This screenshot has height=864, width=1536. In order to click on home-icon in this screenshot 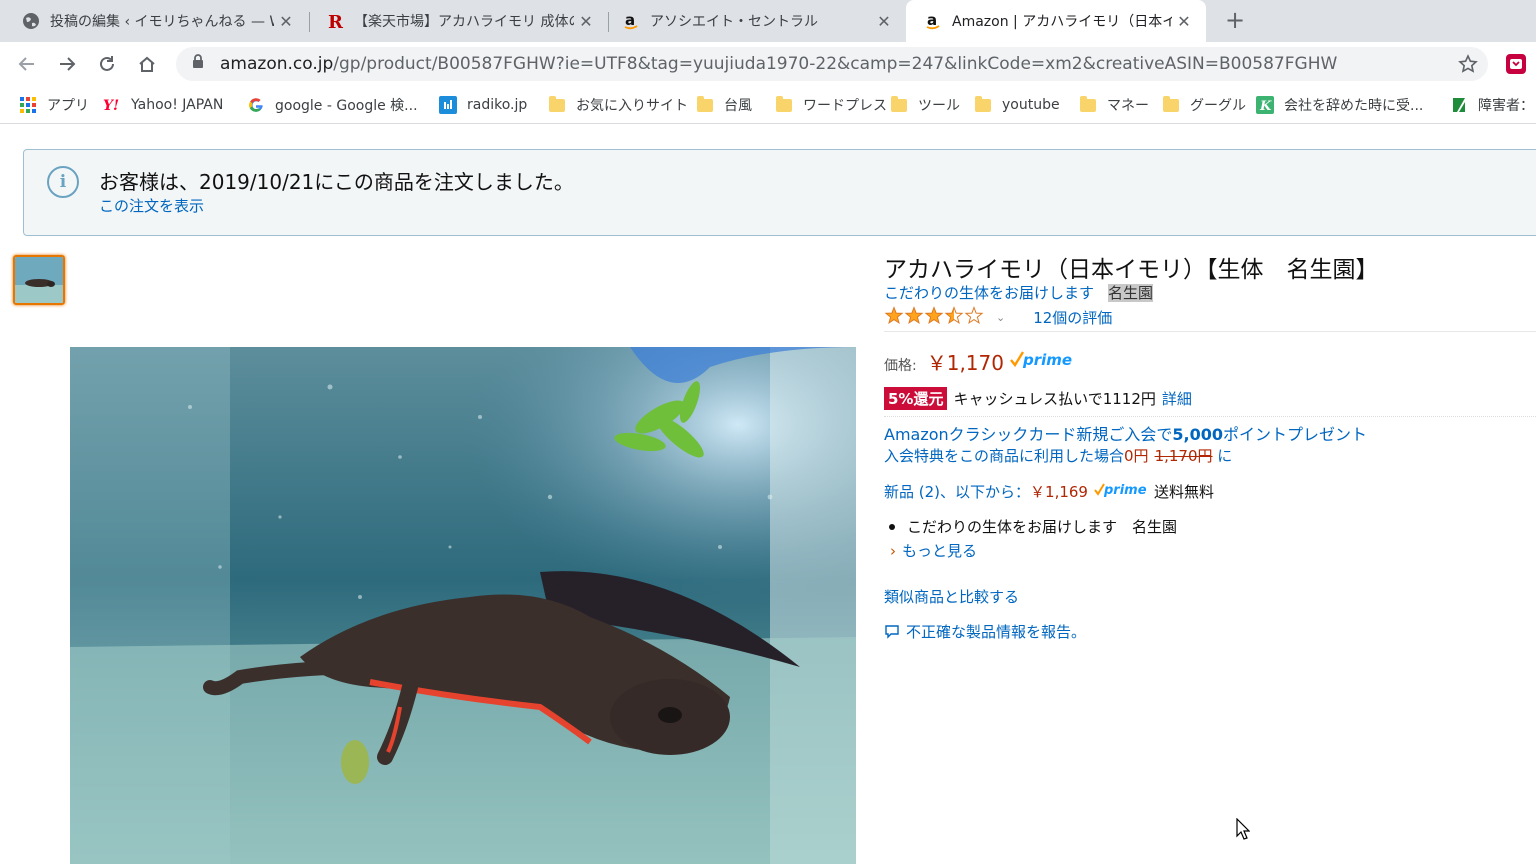, I will do `click(147, 64)`.